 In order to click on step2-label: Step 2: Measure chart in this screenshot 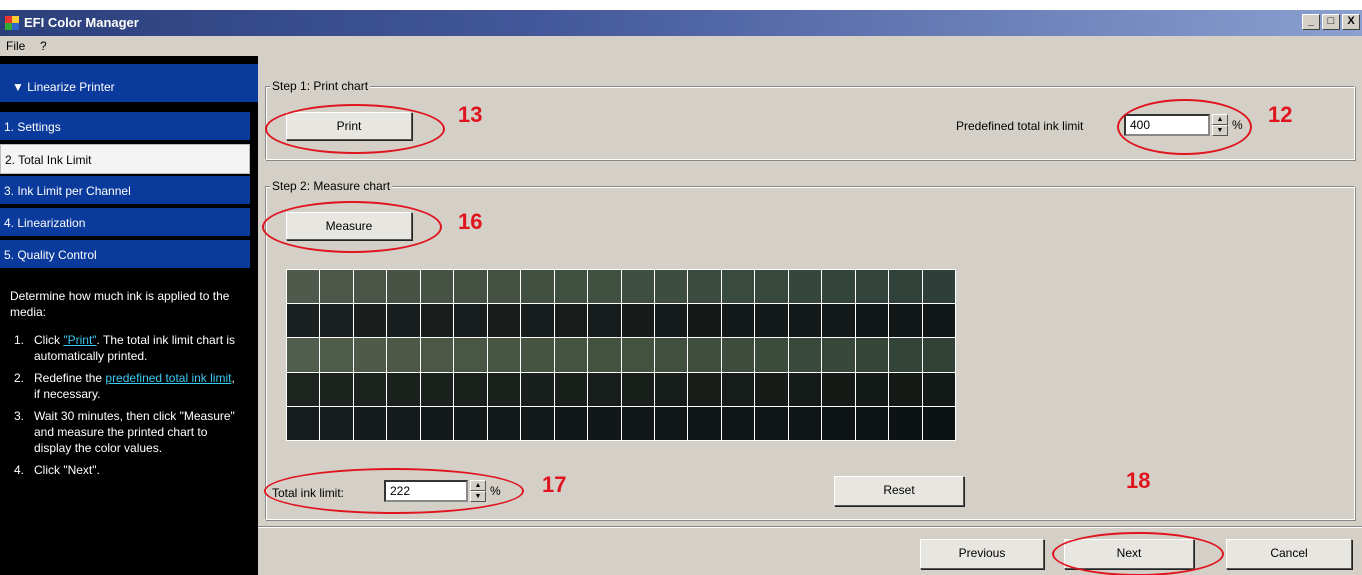, I will do `click(331, 186)`.